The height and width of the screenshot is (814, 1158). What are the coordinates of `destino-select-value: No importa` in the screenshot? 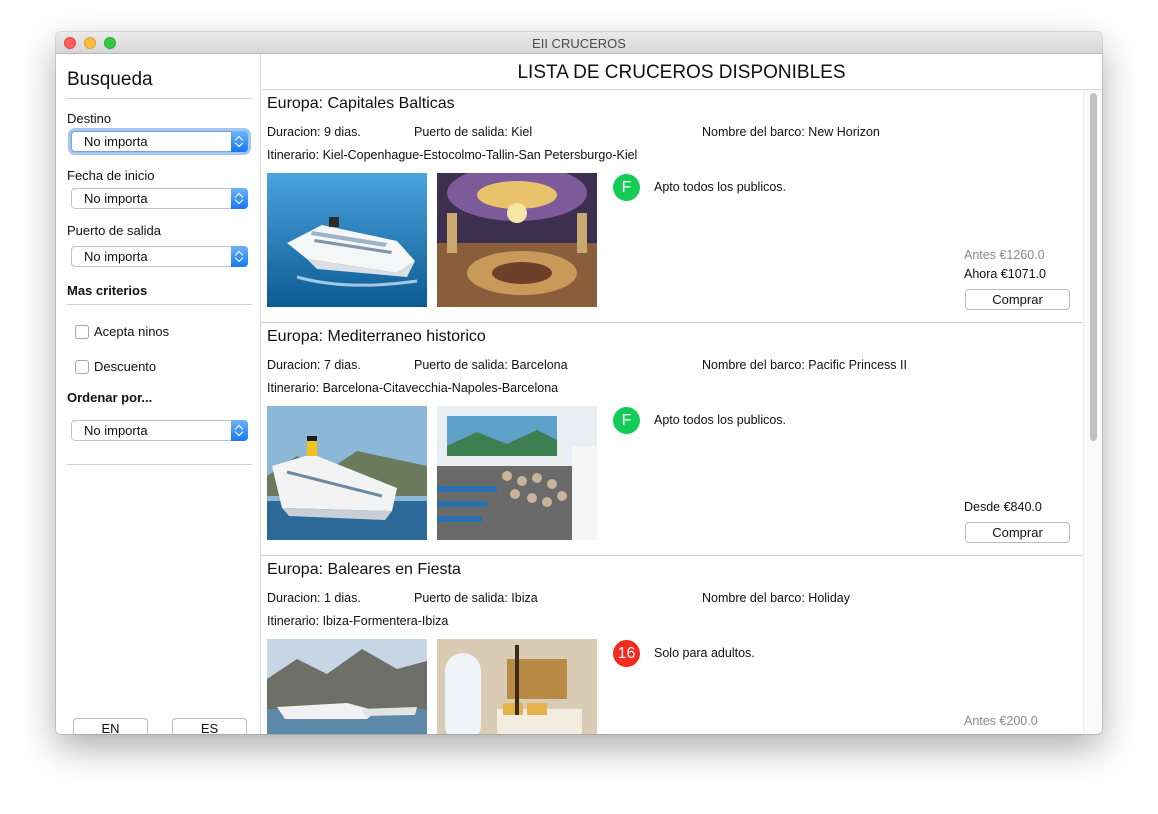 It's located at (116, 141).